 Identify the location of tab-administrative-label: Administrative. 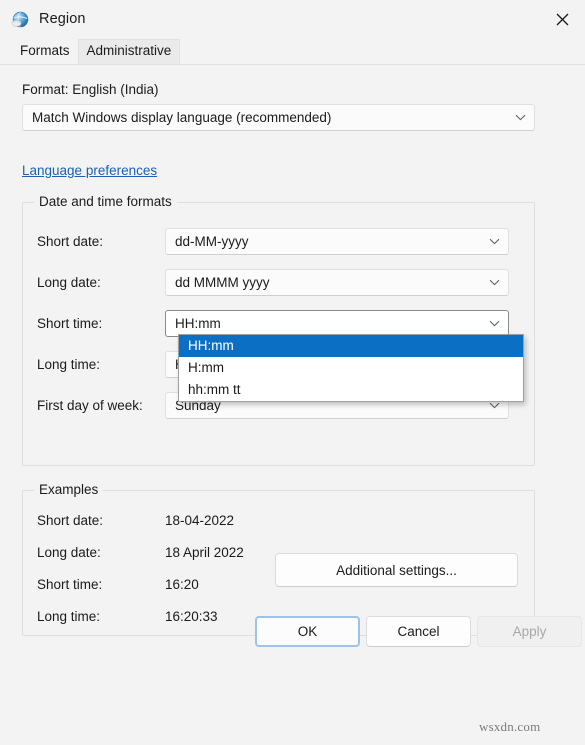
(129, 50).